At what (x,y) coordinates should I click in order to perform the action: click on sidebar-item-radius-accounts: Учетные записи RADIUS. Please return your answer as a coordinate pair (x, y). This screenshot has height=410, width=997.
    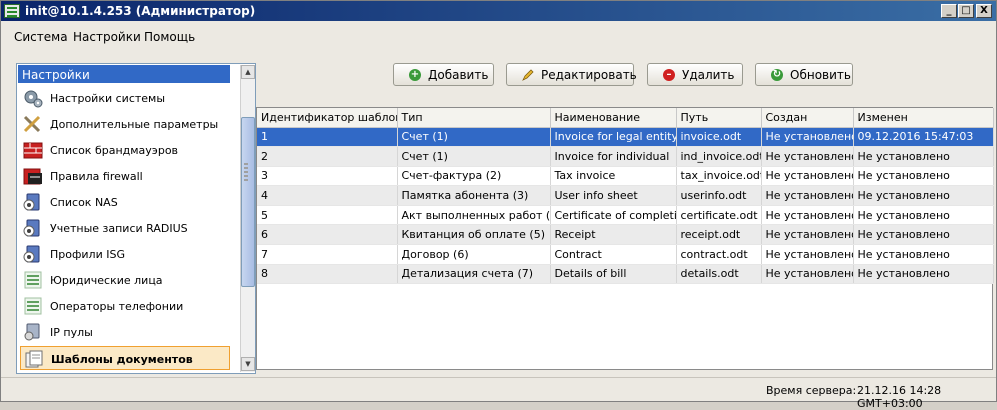
    Looking at the image, I should click on (125, 228).